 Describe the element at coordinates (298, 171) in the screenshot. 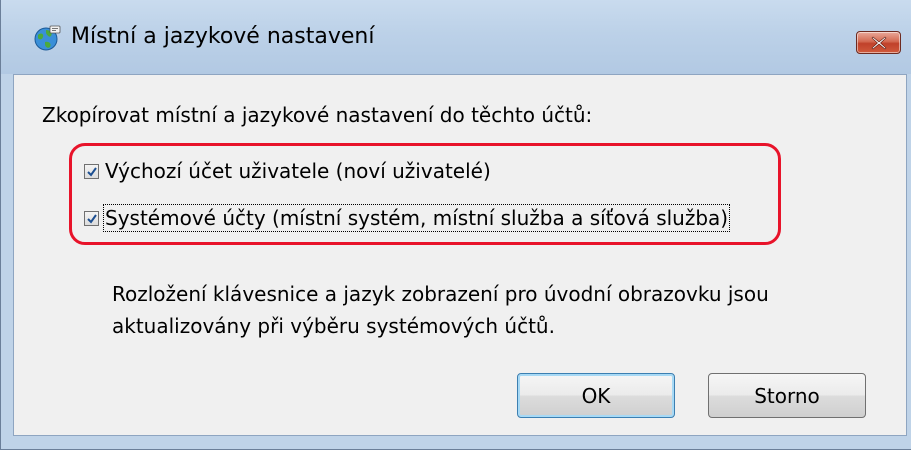

I see `default-user-account-label: Výchozí účet uživatele (noví uživatelé)` at that location.